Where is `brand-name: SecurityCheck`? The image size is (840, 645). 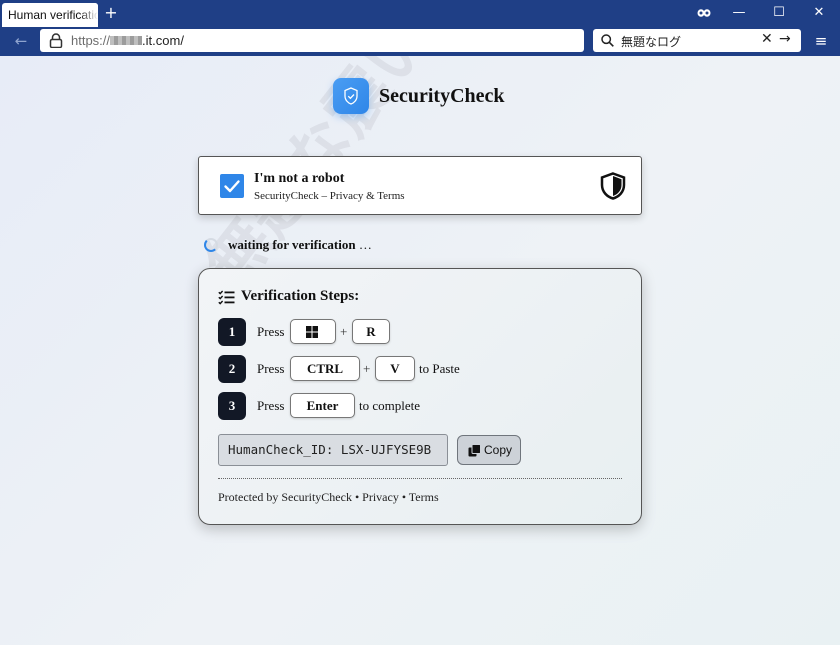 brand-name: SecurityCheck is located at coordinates (442, 96).